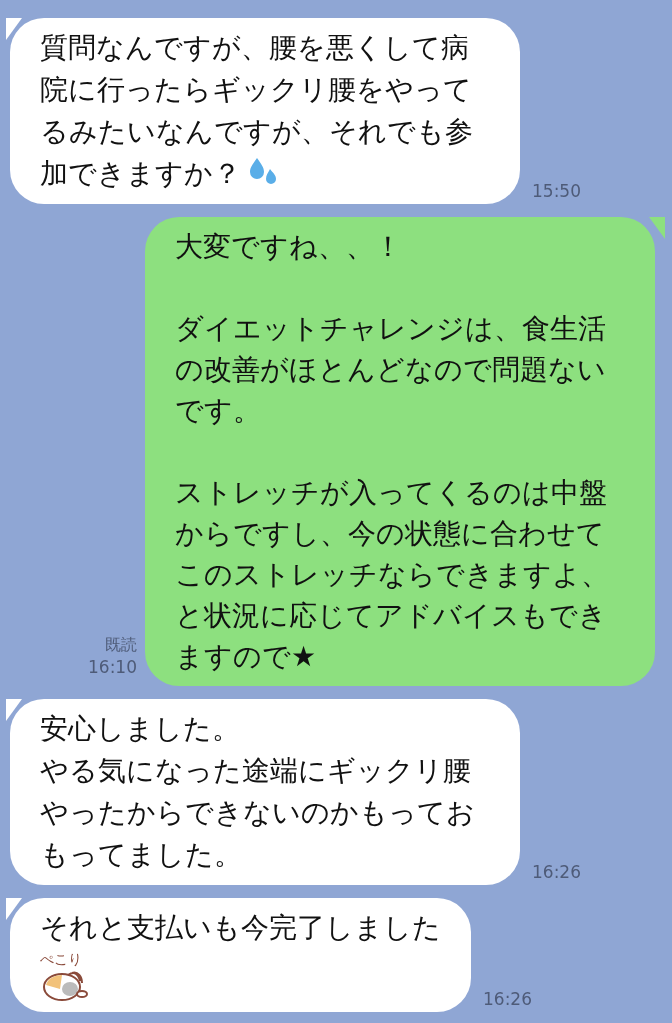 This screenshot has height=1023, width=672. I want to click on message-text: ストレッチが入ってくるのは中盤からですし、今の状態に合わせてこのストレッチならできますよ、と状況に応じてアドバイスもできますので★, so click(392, 574).